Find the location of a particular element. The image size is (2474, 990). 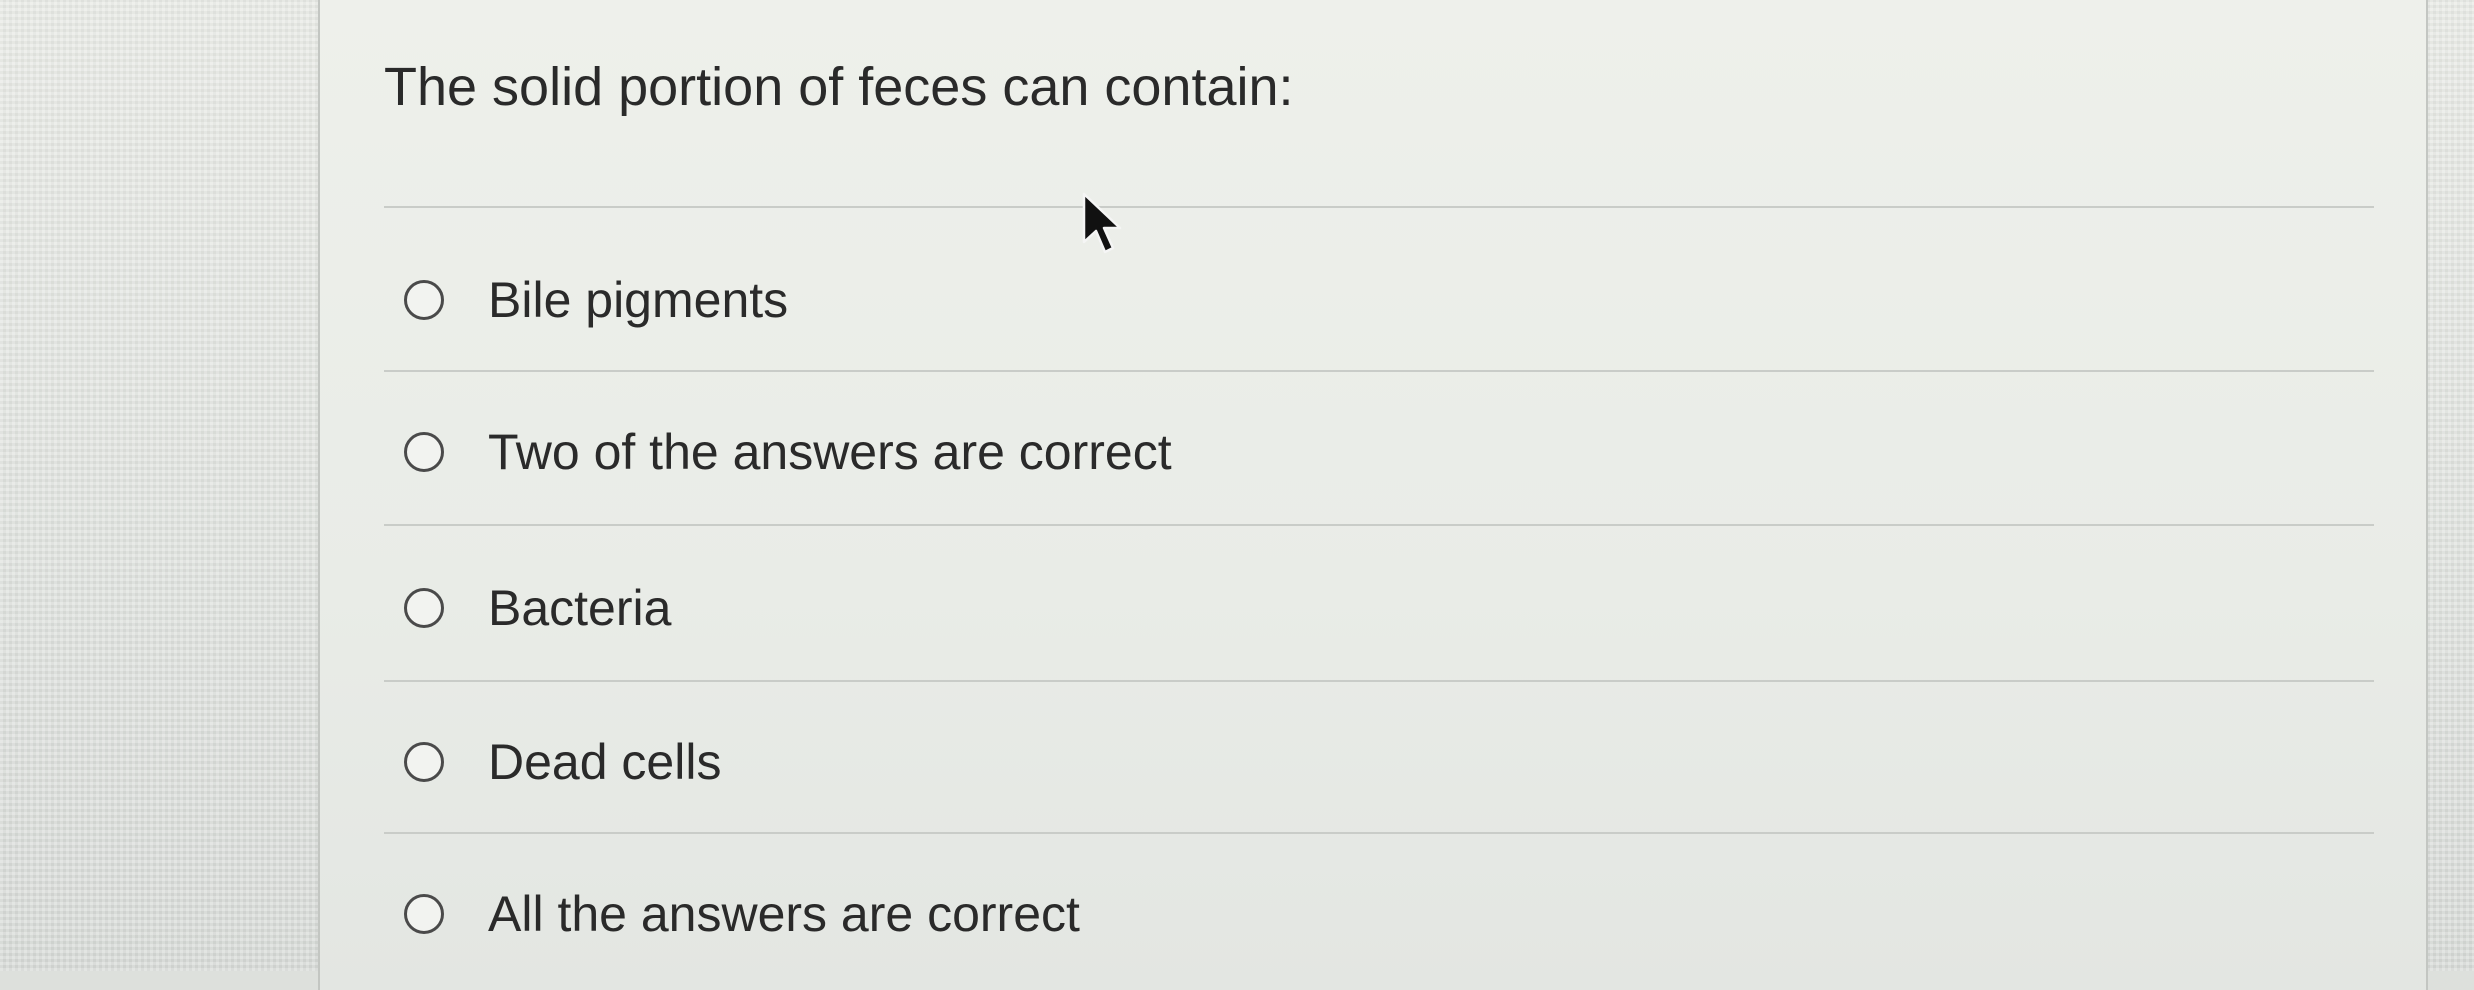

question-title: The solid portion of feces can contain: is located at coordinates (839, 87).